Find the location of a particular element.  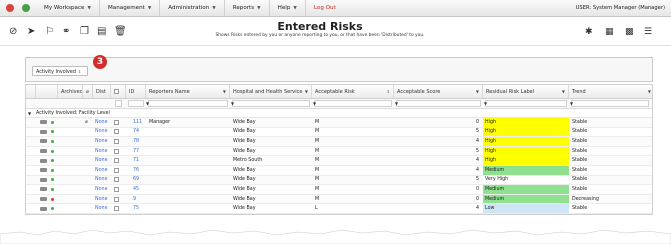

col-header-dist: Dist is located at coordinates (102, 91).